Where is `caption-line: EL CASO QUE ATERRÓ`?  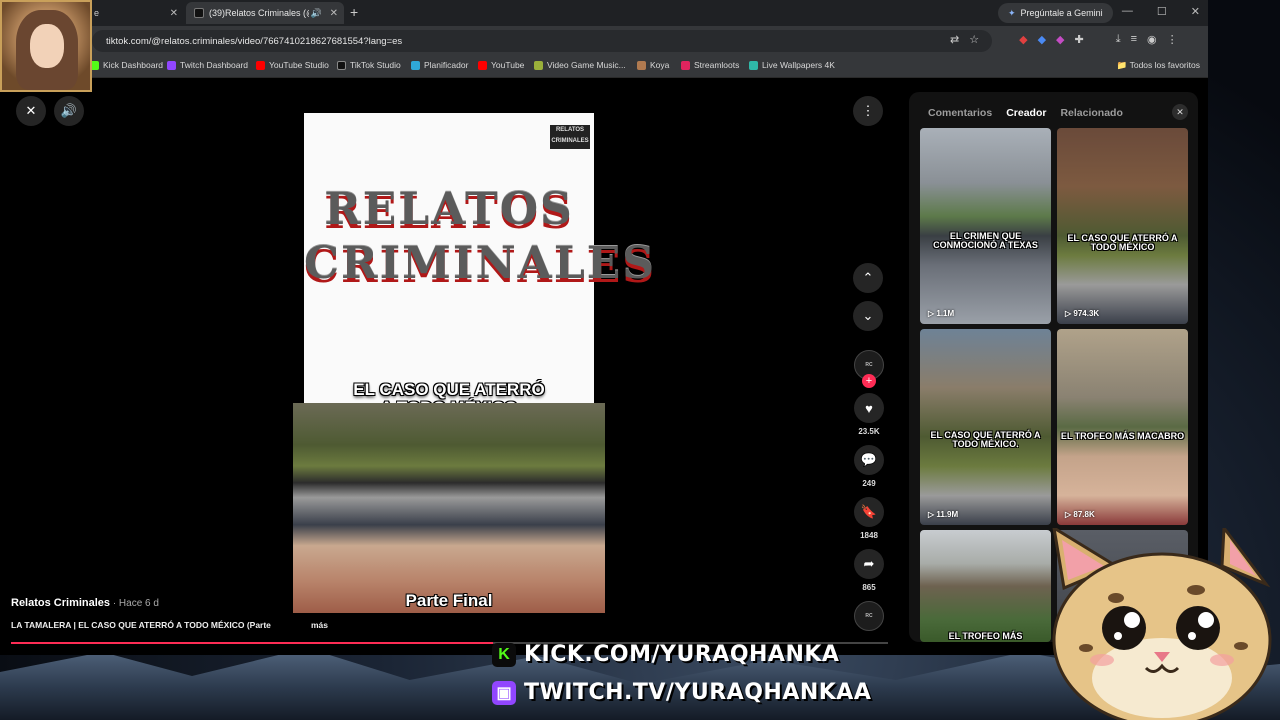 caption-line: EL CASO QUE ATERRÓ is located at coordinates (449, 389).